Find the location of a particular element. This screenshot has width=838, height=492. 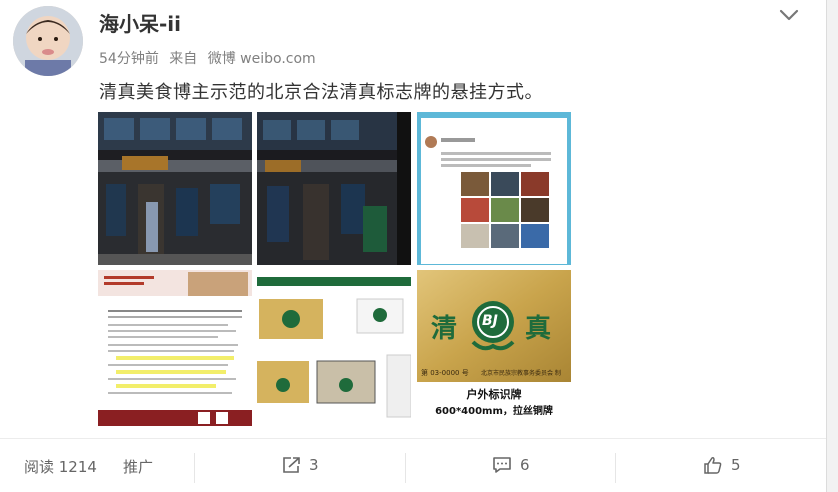

halal-char-right: 真 is located at coordinates (538, 329).